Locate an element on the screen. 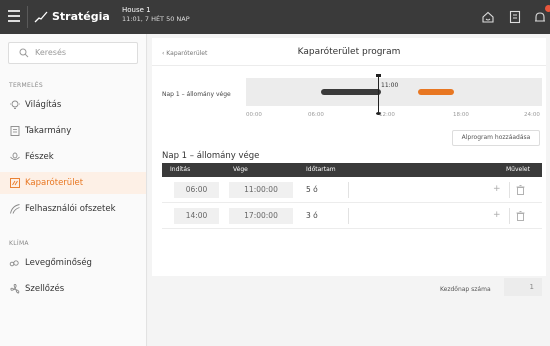  sidebar-item-scratch-area: Kaparóterület is located at coordinates (73, 183).